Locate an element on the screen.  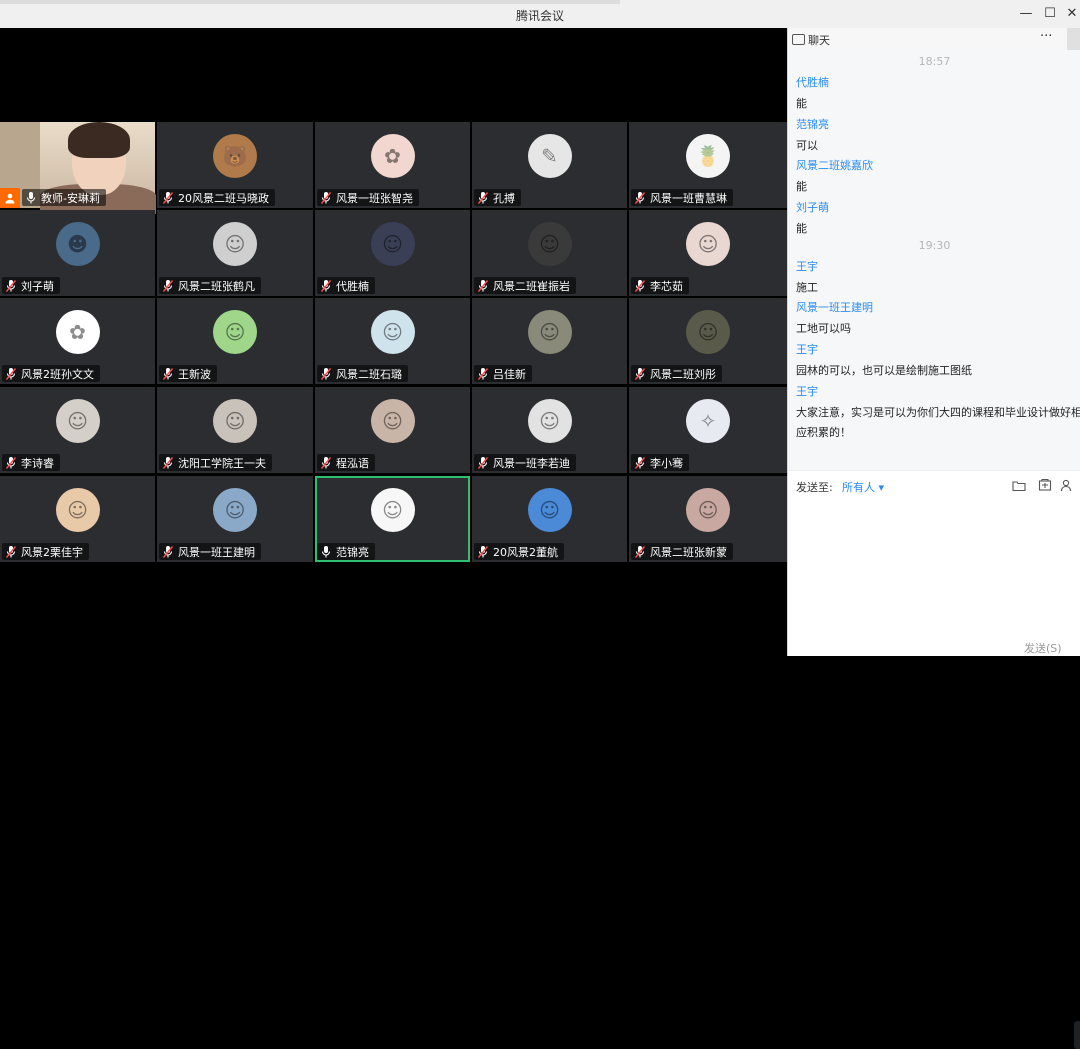
participant-tile: ✿ 风景一班张智尧 is located at coordinates (392, 165).